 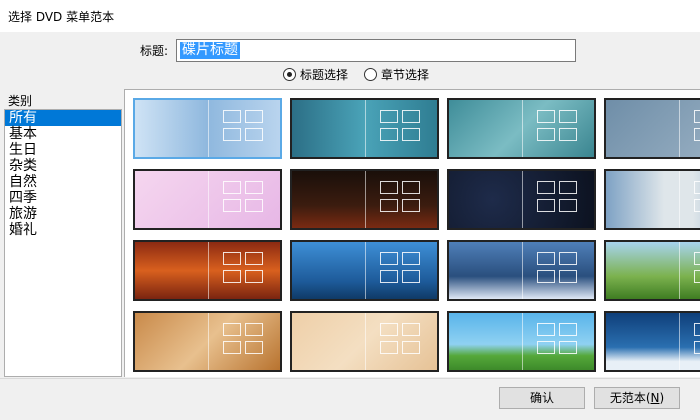 What do you see at coordinates (20, 101) in the screenshot?
I see `category-label: 类别` at bounding box center [20, 101].